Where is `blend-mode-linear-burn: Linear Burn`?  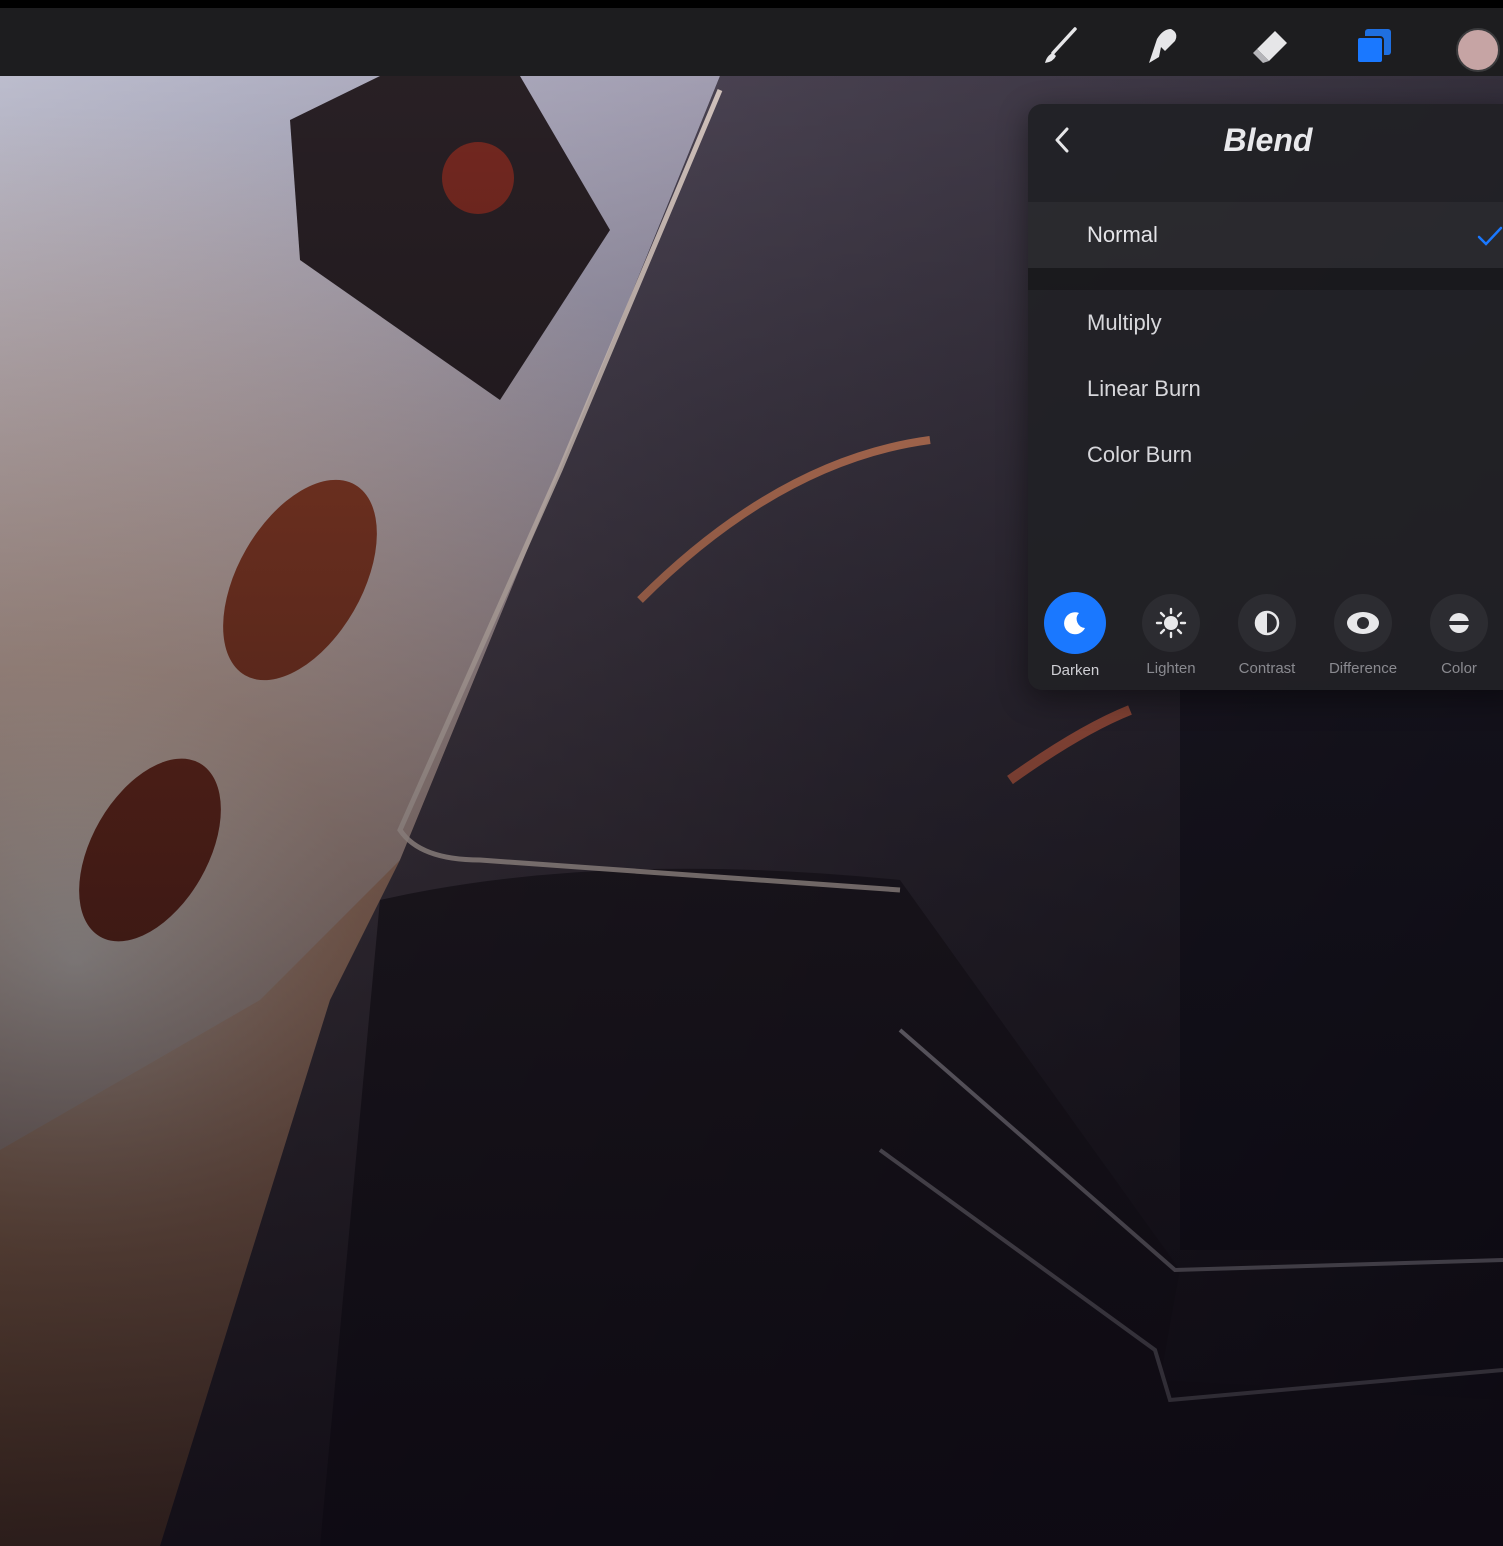 blend-mode-linear-burn: Linear Burn is located at coordinates (1265, 389).